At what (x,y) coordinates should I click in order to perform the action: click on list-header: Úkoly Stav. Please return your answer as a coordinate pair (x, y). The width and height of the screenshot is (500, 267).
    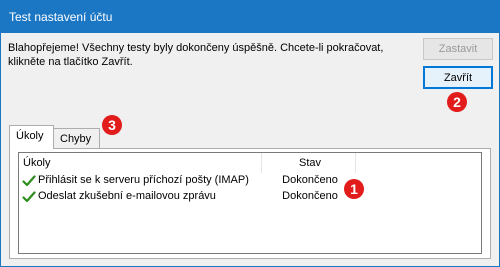
    Looking at the image, I should click on (250, 163).